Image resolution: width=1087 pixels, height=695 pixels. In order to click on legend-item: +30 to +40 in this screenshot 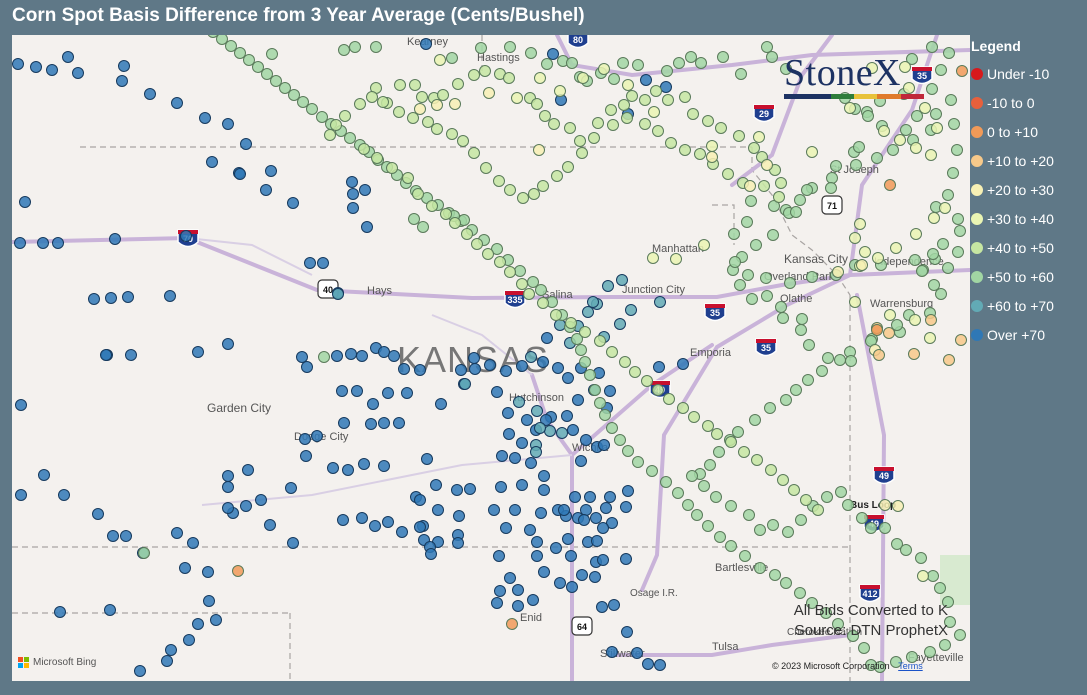, I will do `click(1026, 218)`.